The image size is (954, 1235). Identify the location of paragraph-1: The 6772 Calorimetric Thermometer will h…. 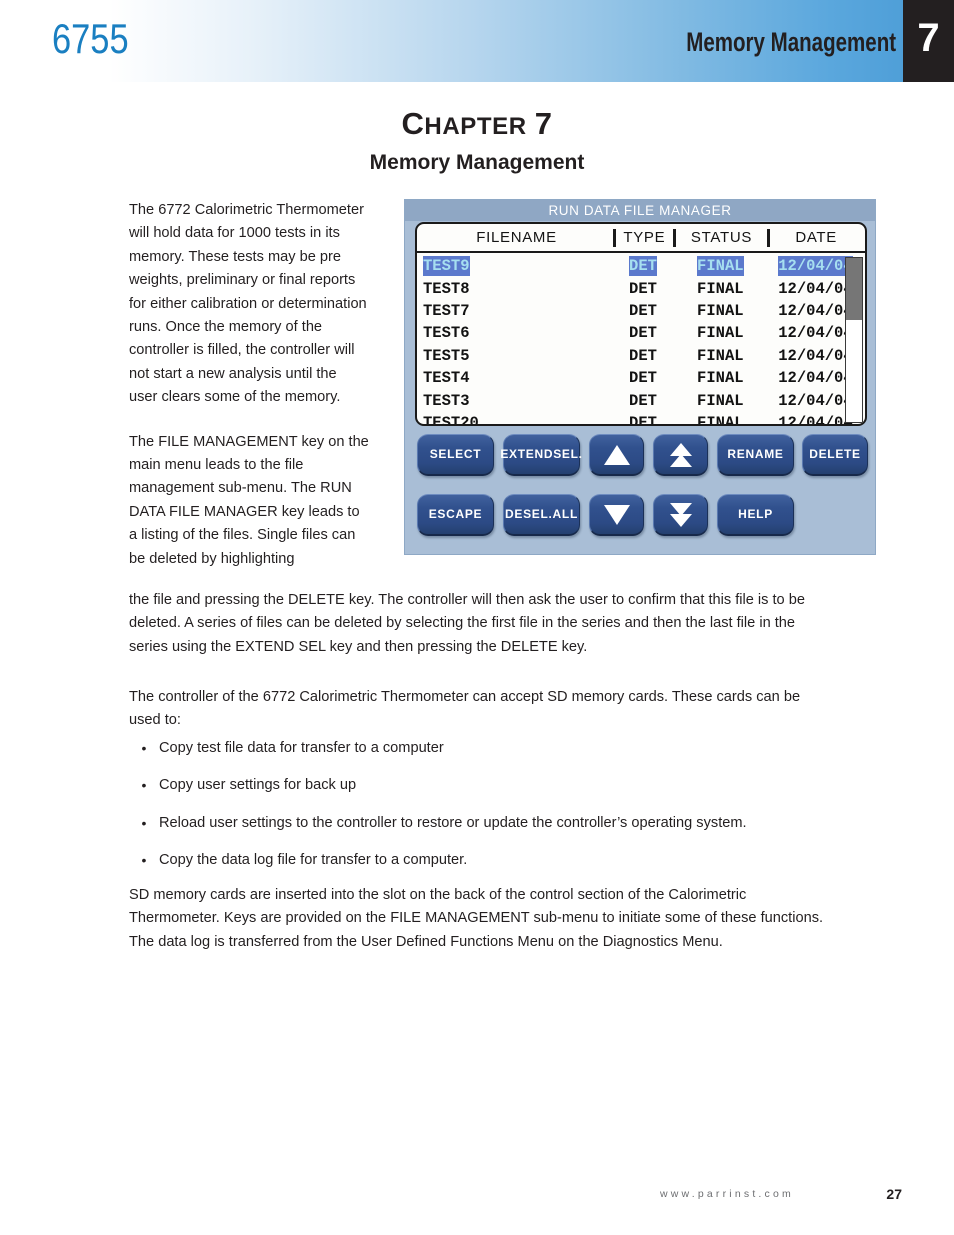
(248, 304).